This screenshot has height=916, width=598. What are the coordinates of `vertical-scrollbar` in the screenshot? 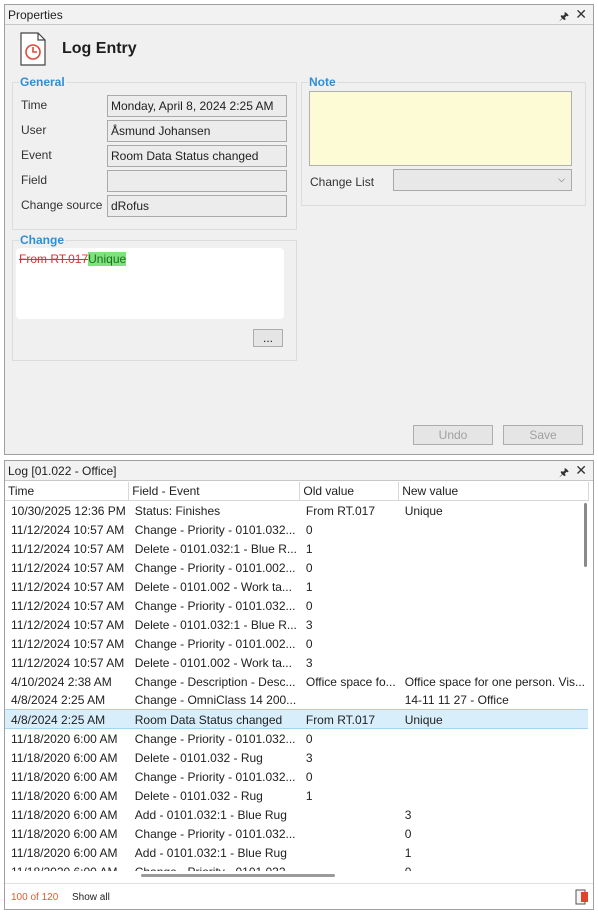 It's located at (585, 535).